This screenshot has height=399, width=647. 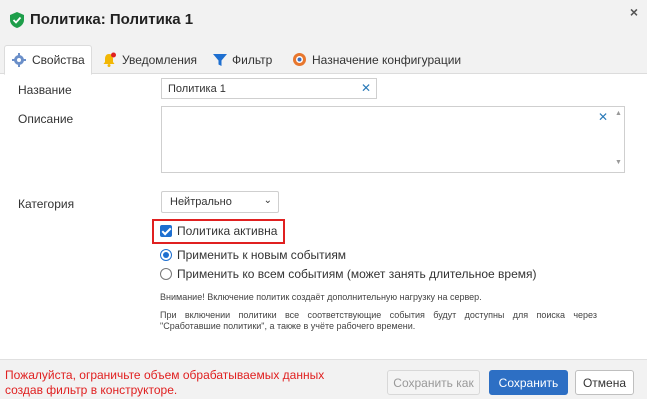 I want to click on dialog-title: Политика: Политика 1, so click(x=112, y=19).